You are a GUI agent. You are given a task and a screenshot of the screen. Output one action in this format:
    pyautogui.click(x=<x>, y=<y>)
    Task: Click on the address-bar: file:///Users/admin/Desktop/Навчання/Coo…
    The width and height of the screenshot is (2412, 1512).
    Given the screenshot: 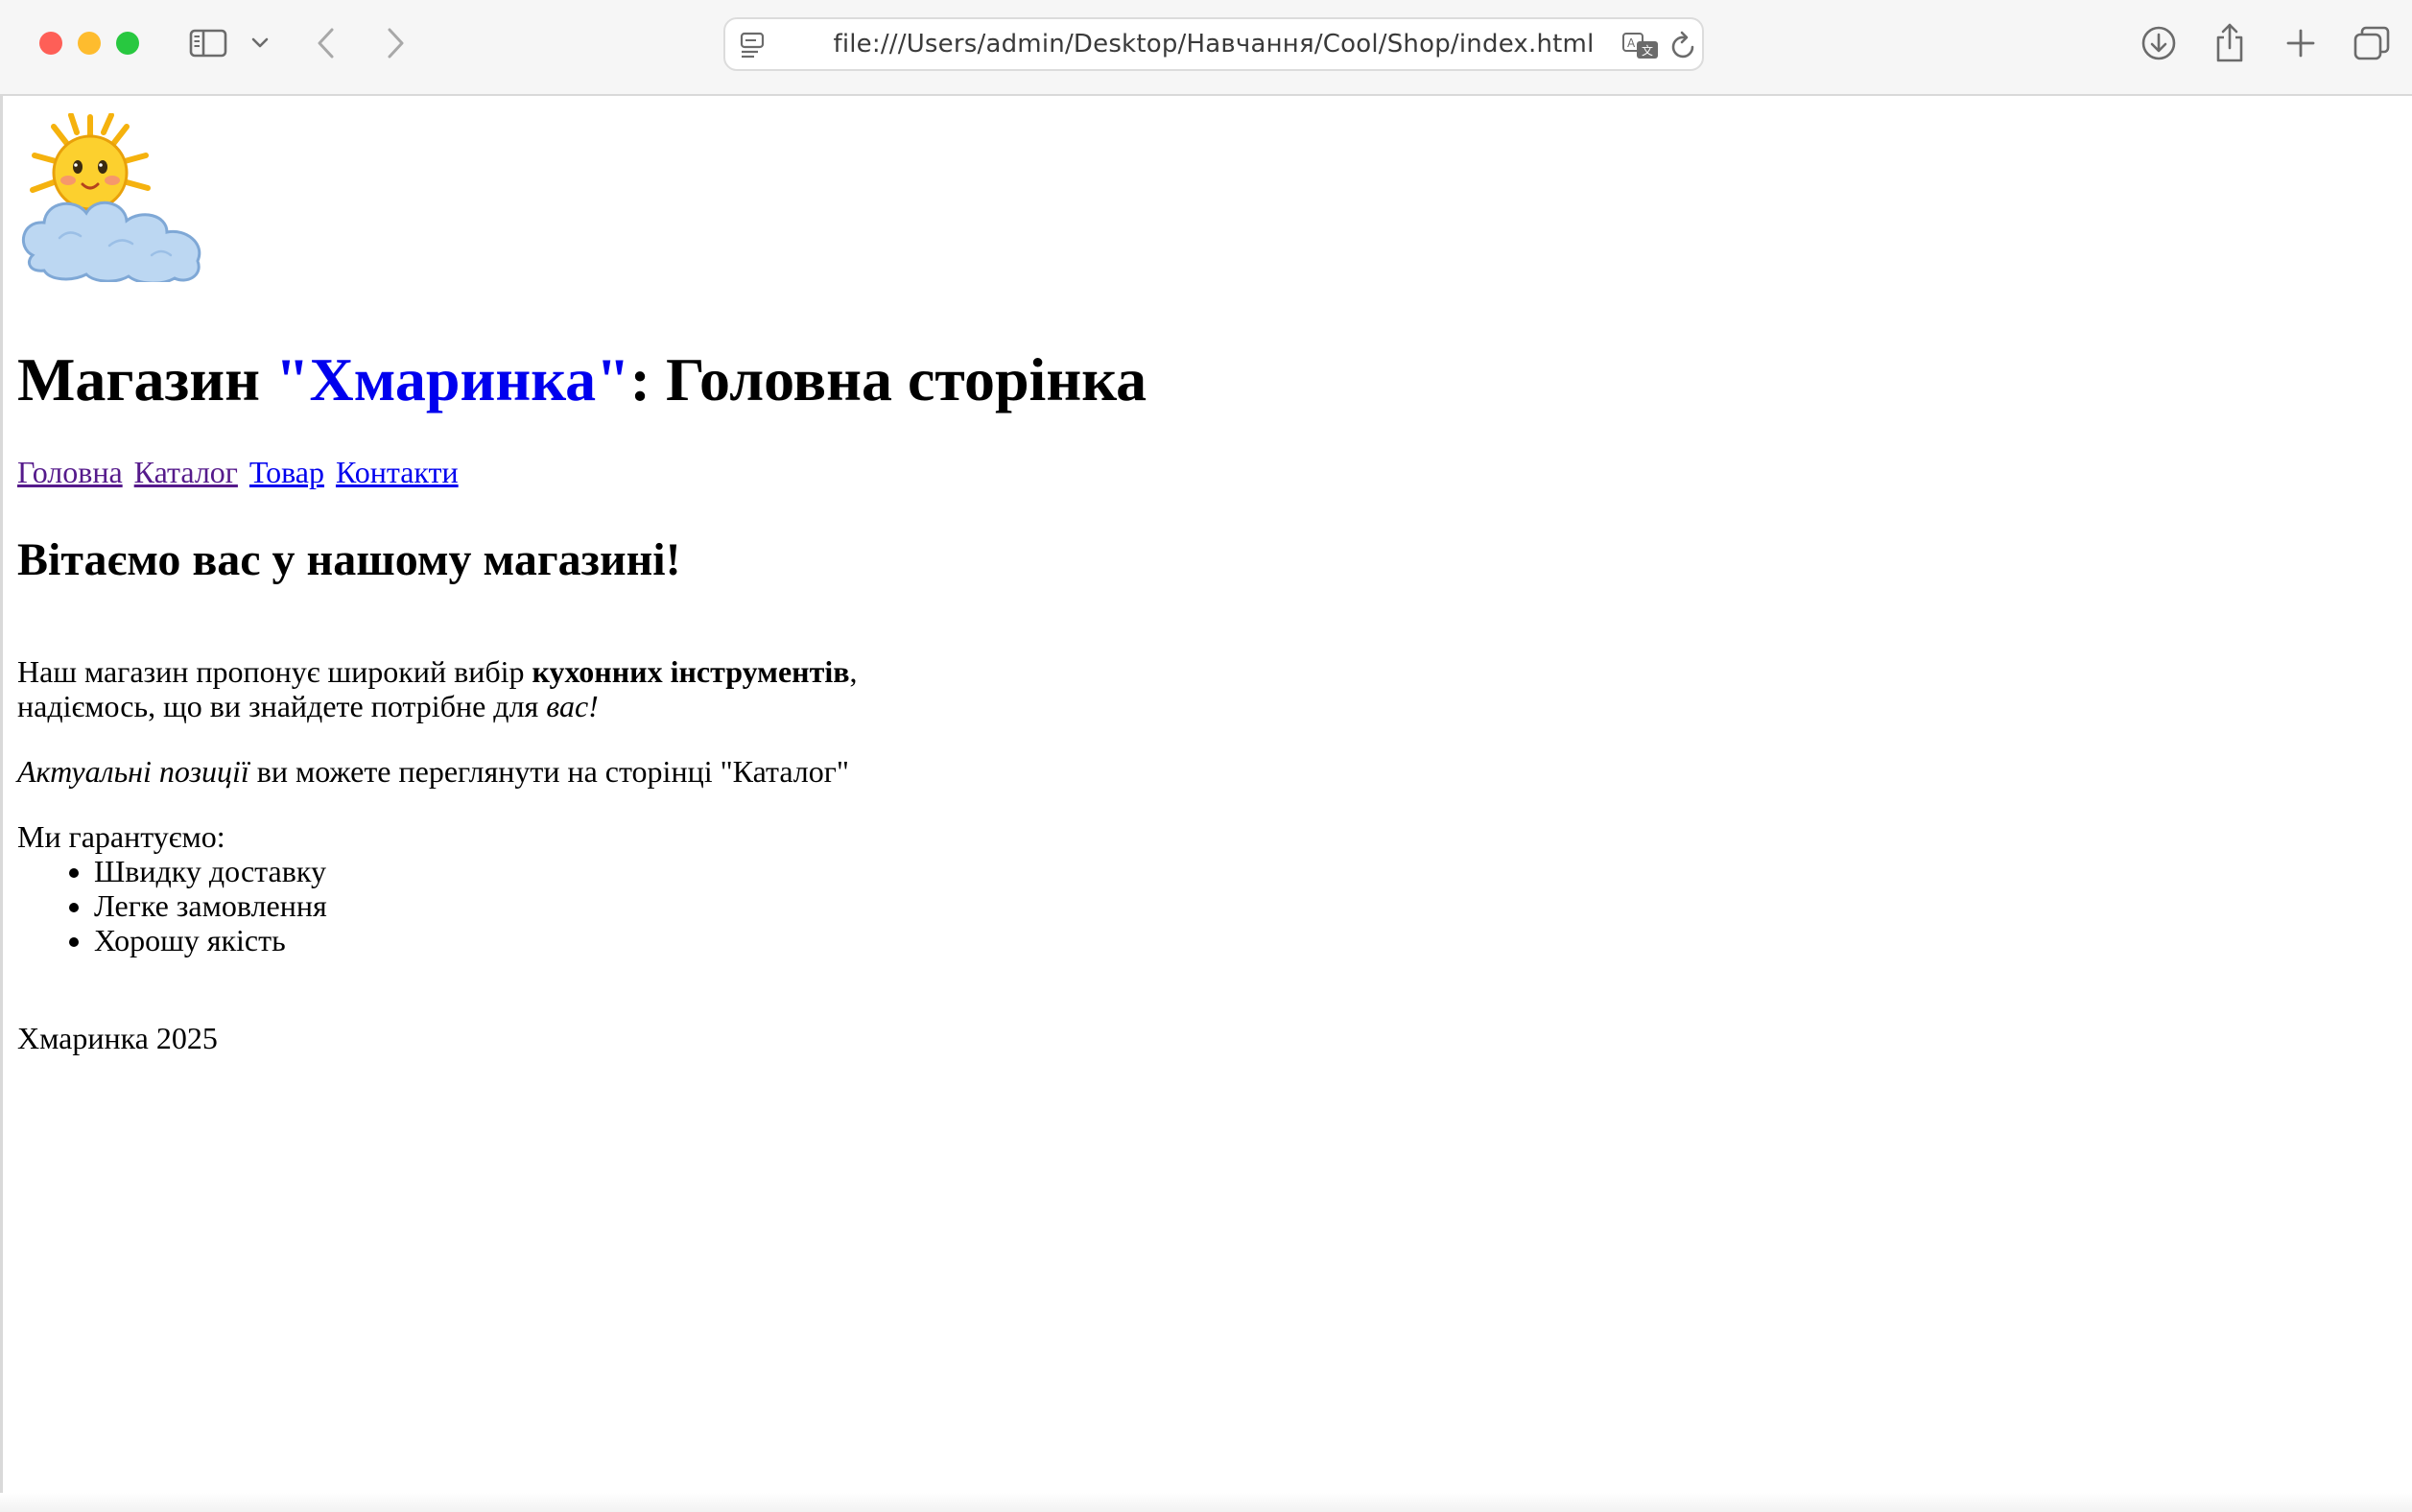 What is the action you would take?
    pyautogui.click(x=1214, y=44)
    